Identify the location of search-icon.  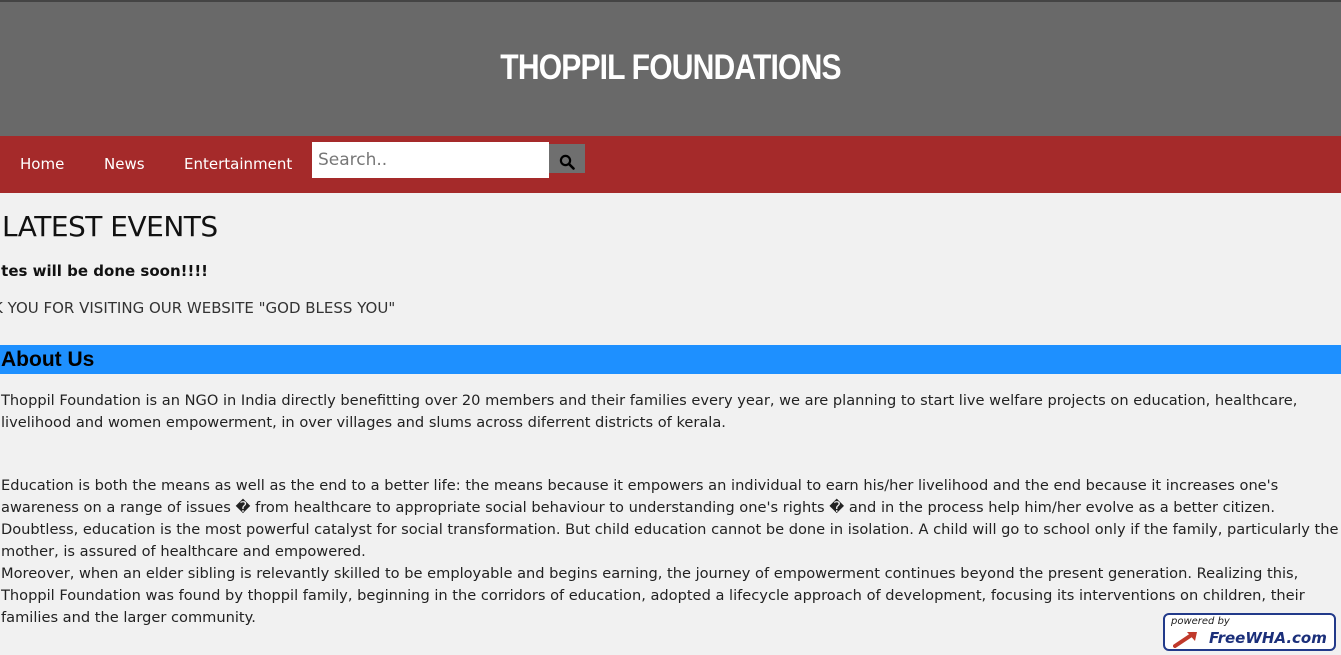
(567, 162).